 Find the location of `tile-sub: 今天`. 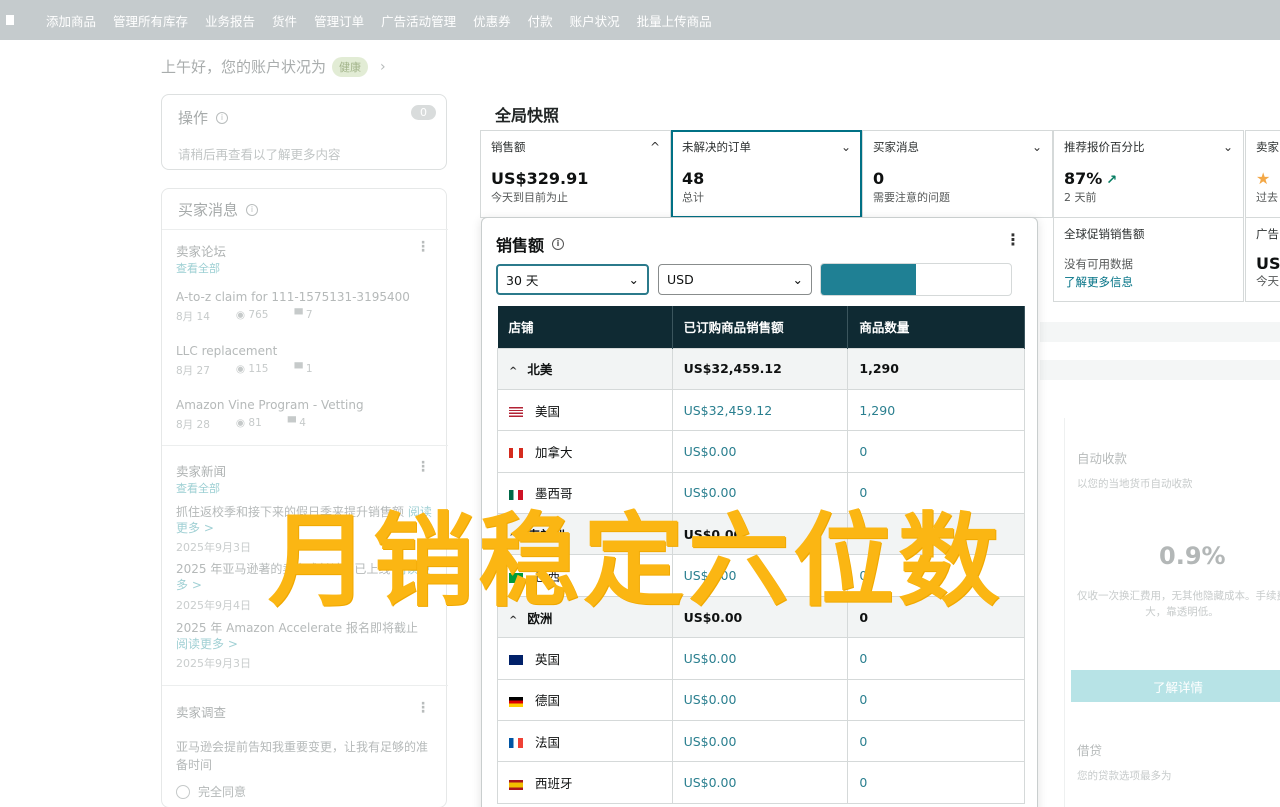

tile-sub: 今天 is located at coordinates (1267, 281).